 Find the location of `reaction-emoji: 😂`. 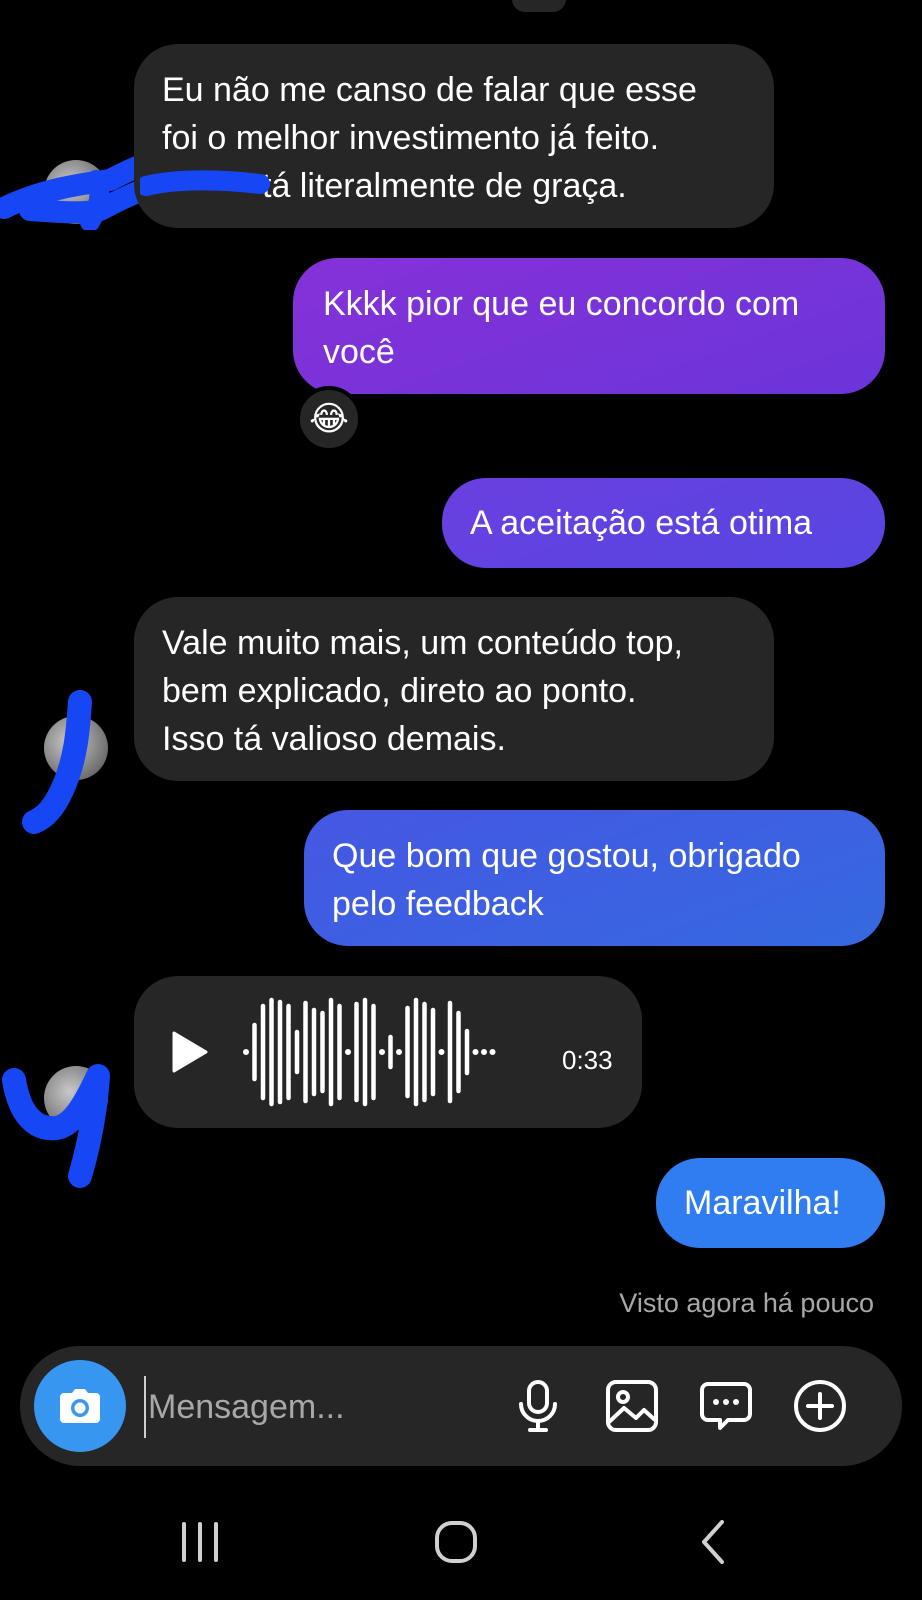

reaction-emoji: 😂 is located at coordinates (329, 419).